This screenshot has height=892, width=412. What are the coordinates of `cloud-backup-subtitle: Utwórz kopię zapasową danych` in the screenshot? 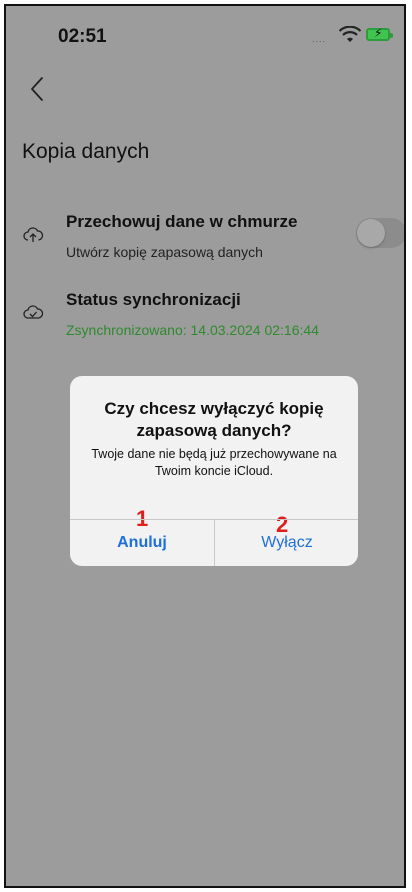 It's located at (164, 252).